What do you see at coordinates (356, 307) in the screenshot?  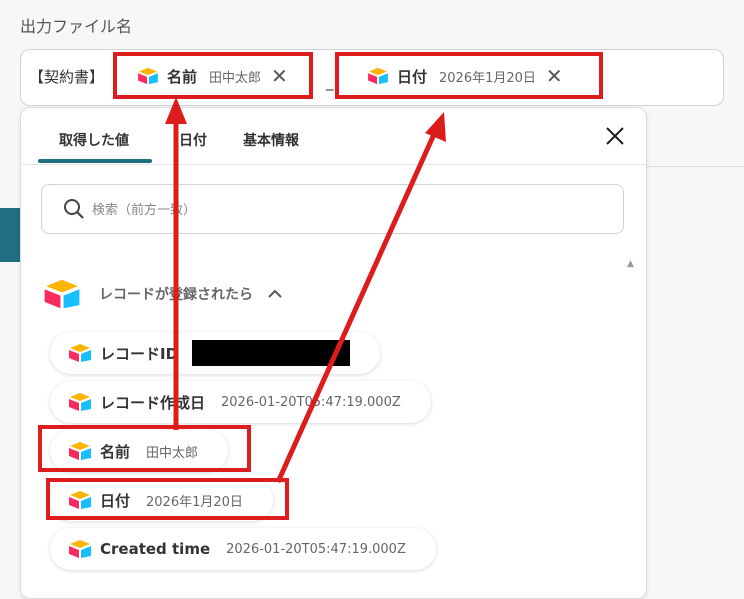 I see `arrow-line-date` at bounding box center [356, 307].